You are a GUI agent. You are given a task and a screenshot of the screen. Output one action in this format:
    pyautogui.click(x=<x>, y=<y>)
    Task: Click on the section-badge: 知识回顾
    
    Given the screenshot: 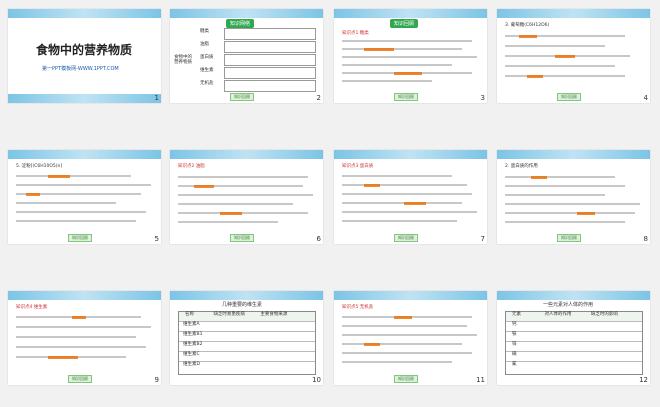 What is the action you would take?
    pyautogui.click(x=404, y=23)
    